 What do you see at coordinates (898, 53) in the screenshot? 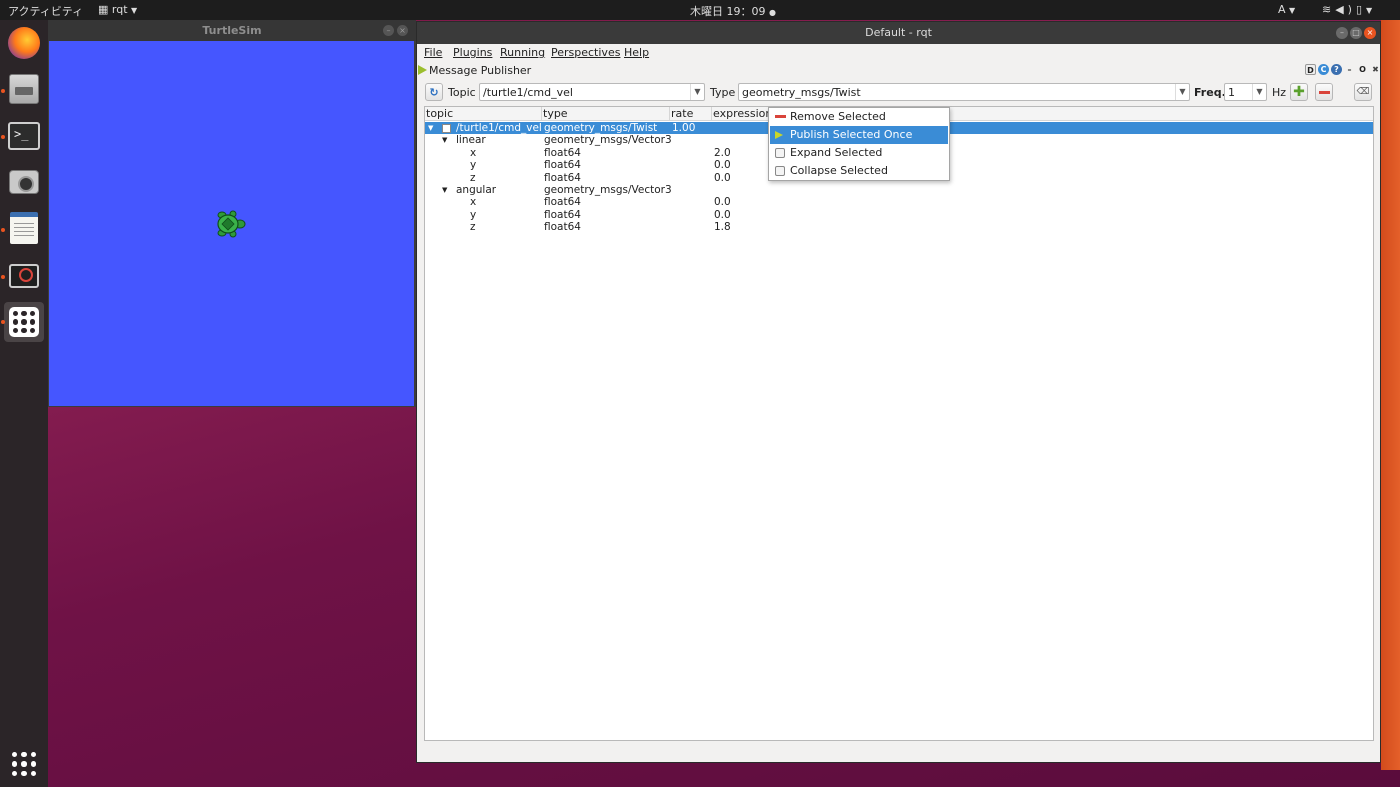
I see `menu-bar: File Plugins Running Perspectives Help` at bounding box center [898, 53].